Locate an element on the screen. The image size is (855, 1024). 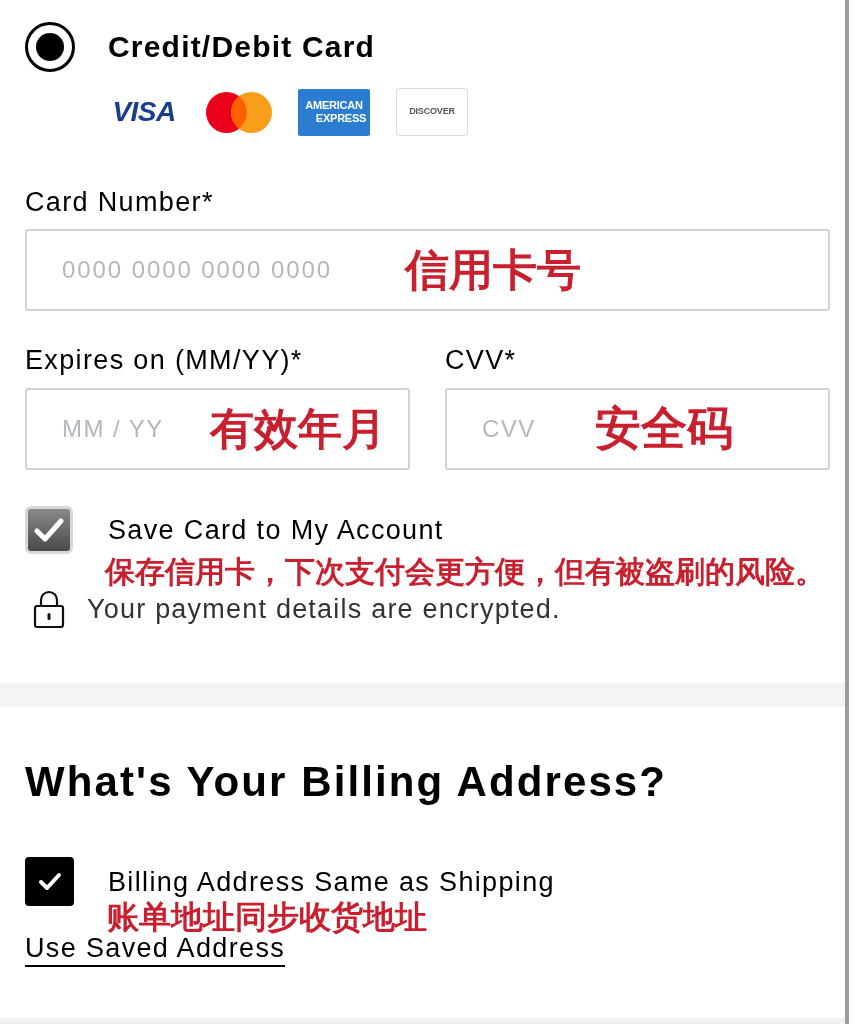
annotation-text: 安全码 is located at coordinates (664, 428).